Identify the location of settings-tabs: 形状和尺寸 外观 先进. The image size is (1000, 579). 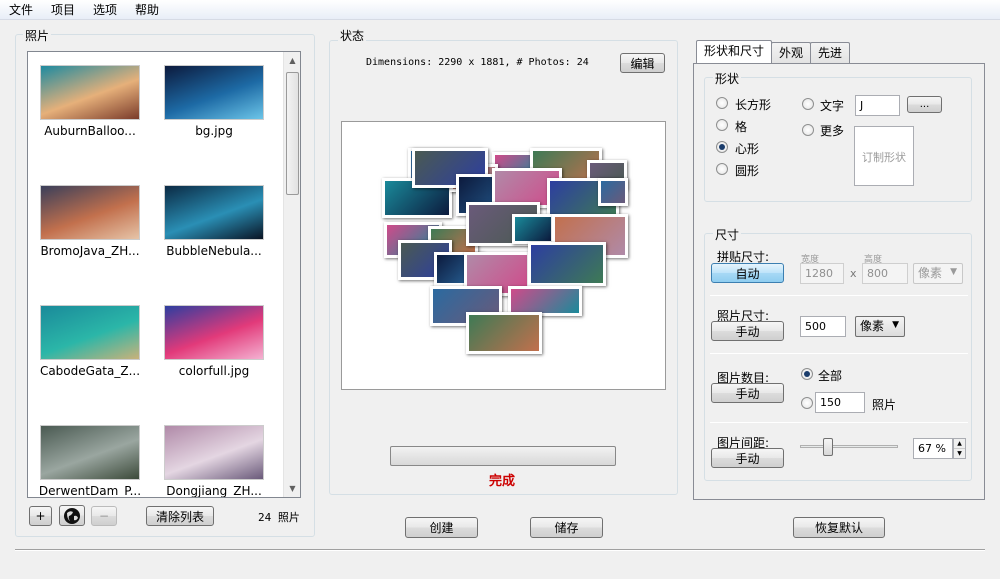
(773, 51).